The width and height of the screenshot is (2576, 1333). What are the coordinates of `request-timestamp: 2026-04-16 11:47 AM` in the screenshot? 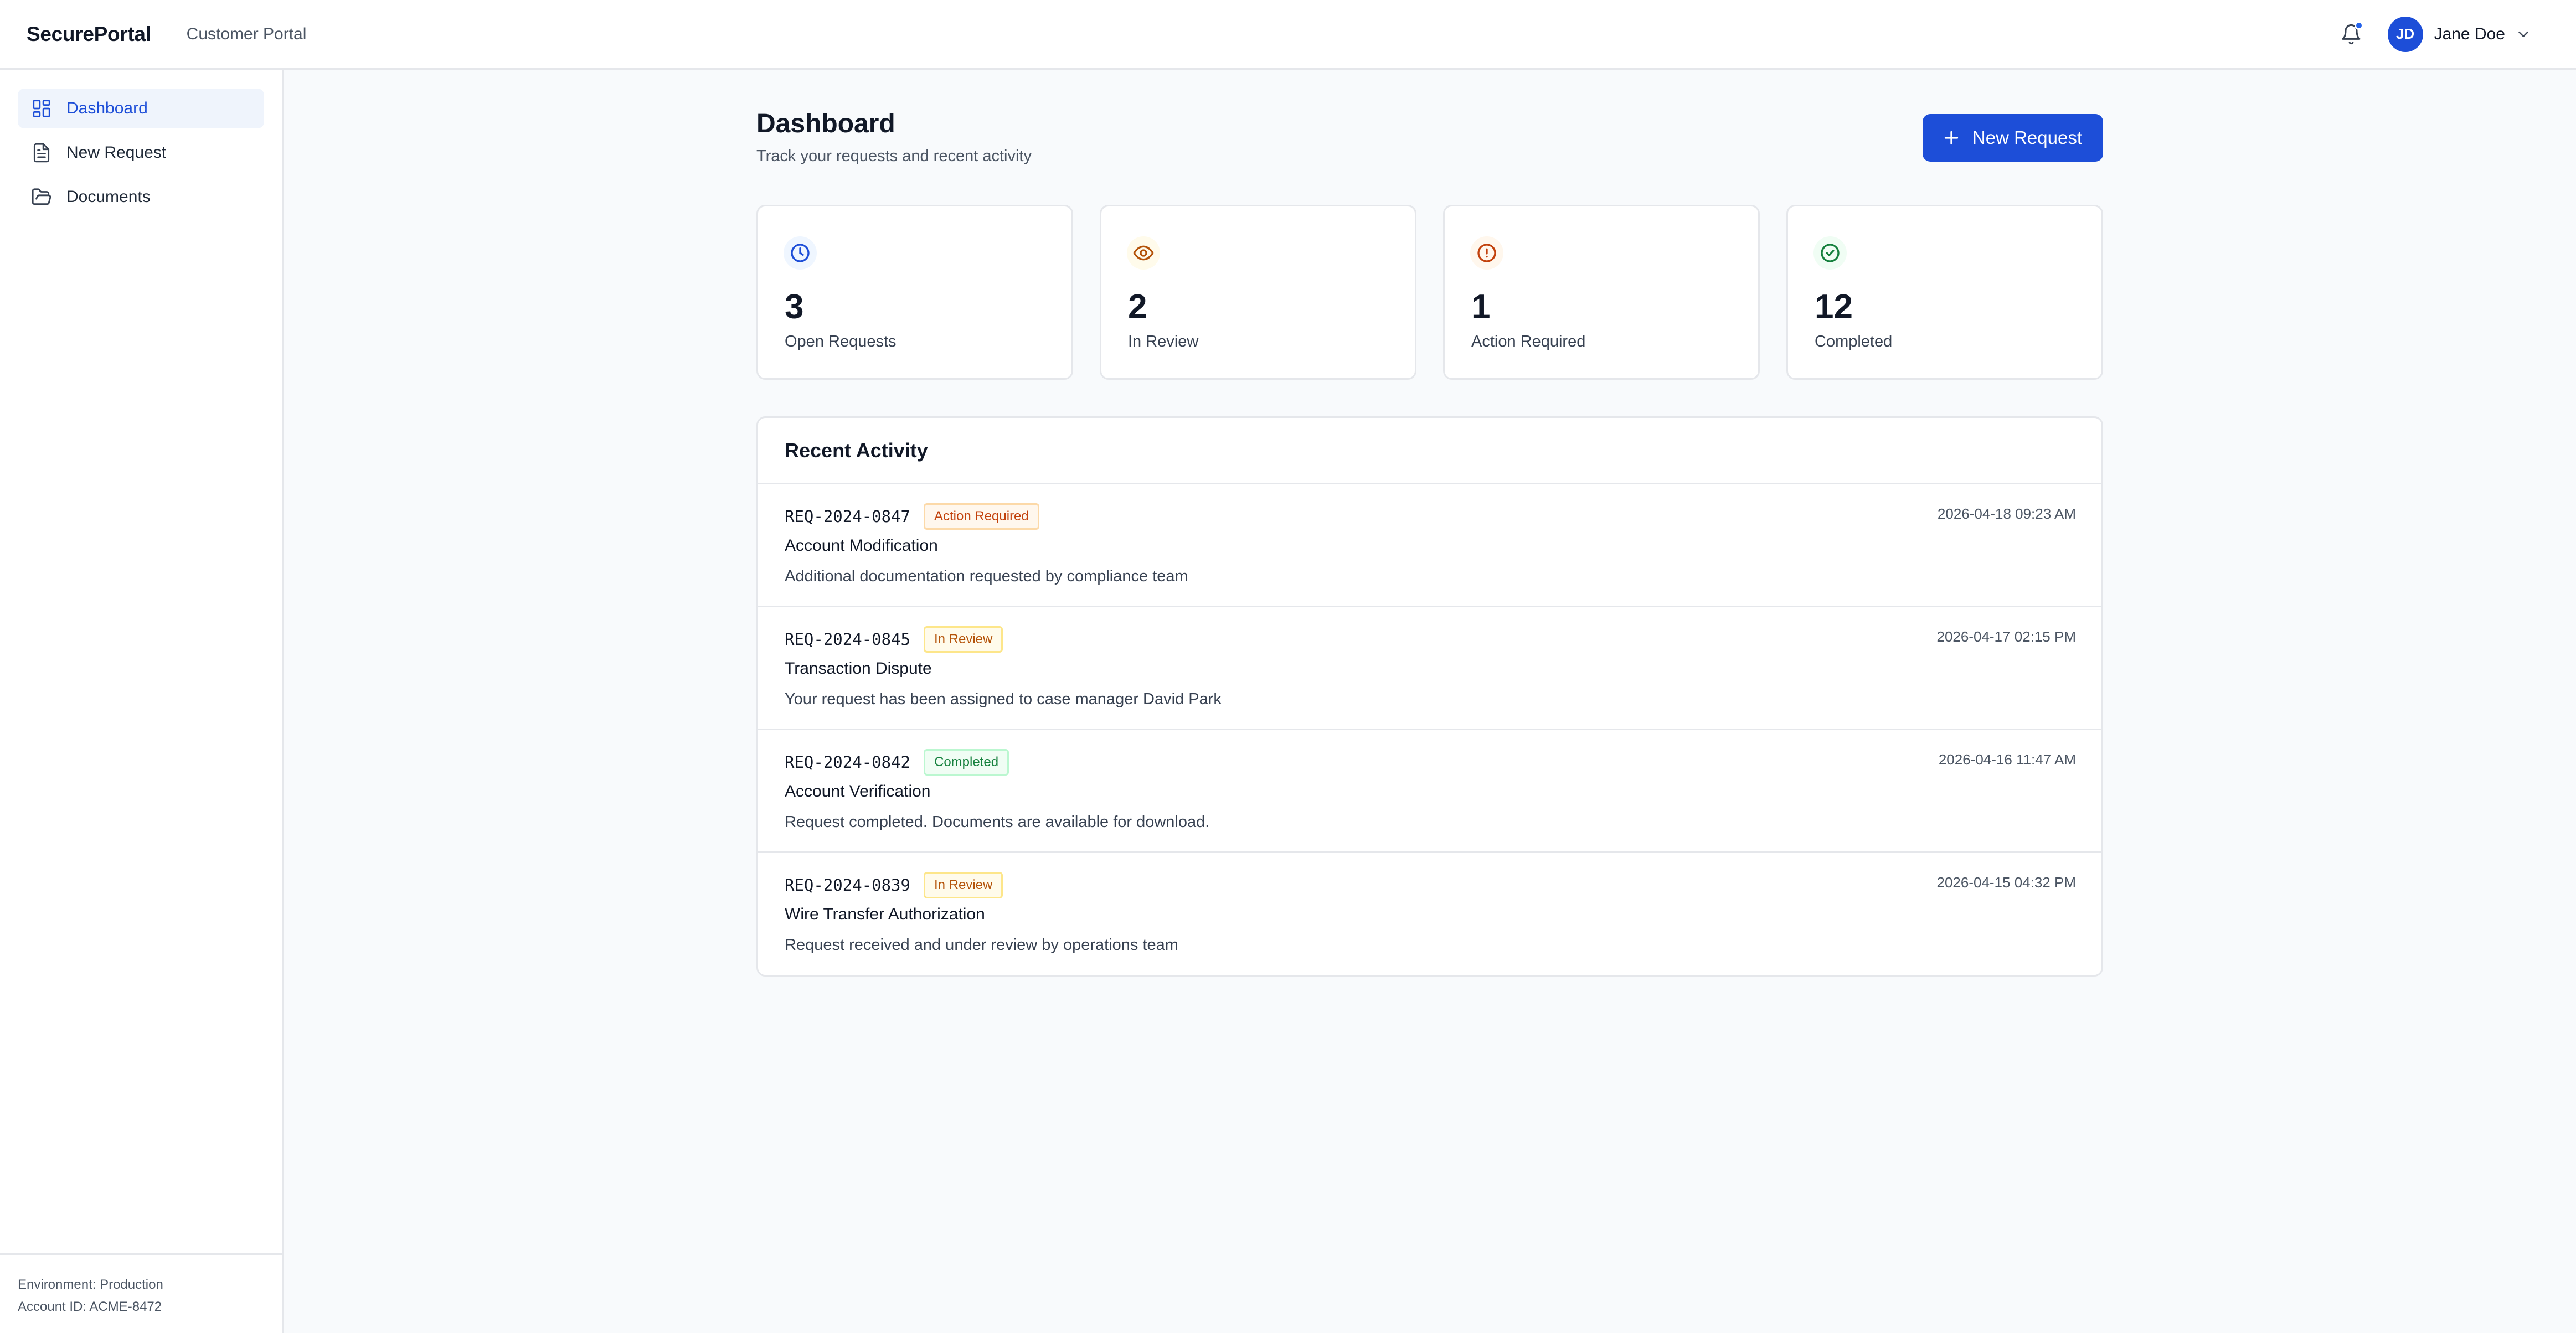 It's located at (2007, 759).